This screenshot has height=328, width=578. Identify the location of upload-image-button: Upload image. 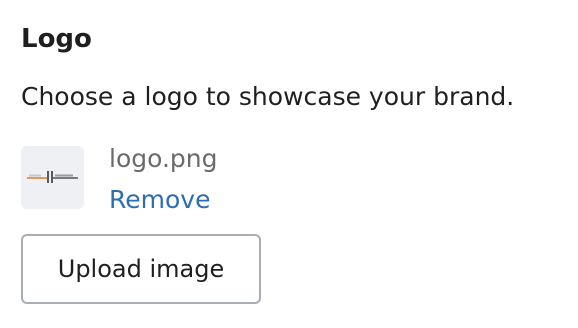
(141, 269).